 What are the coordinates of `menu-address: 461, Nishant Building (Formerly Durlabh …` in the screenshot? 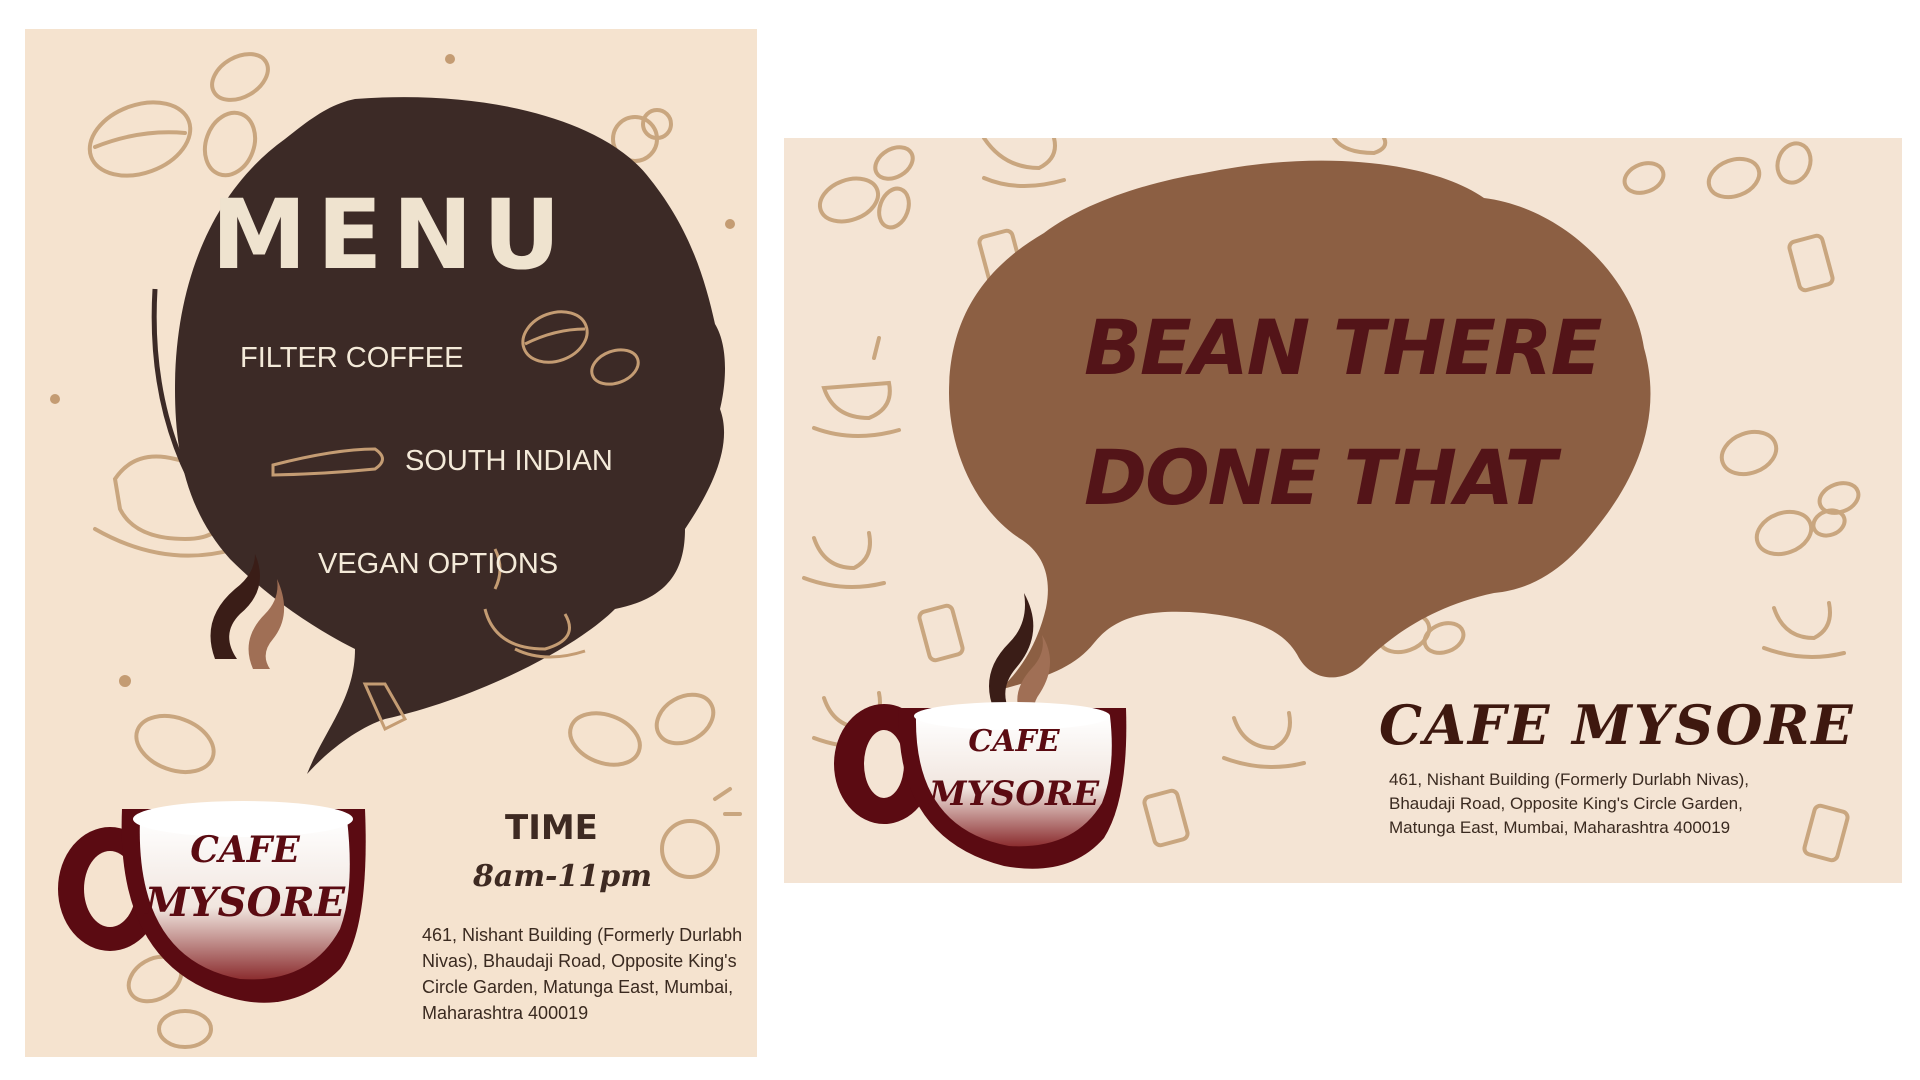 It's located at (582, 974).